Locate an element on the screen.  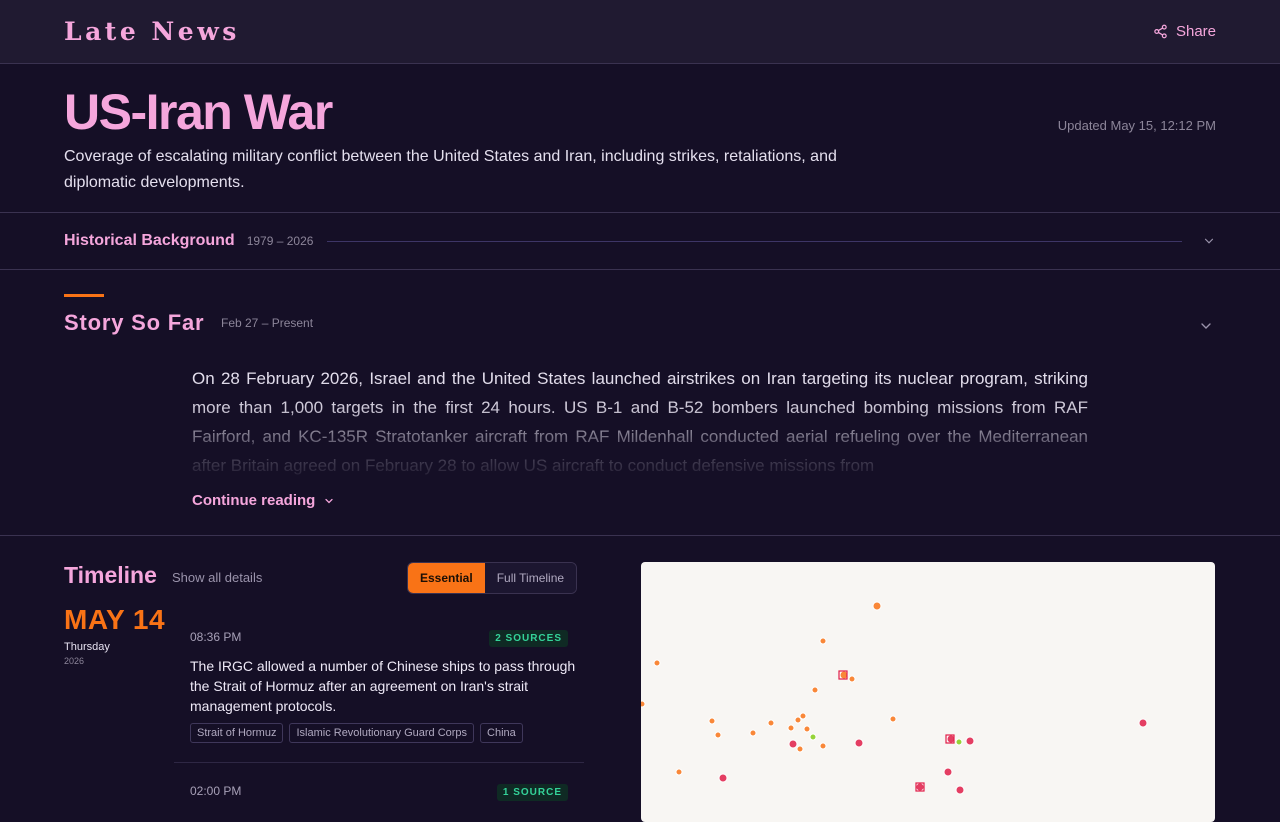
timeline-view-toggle: Essential Full Timeline is located at coordinates (492, 578).